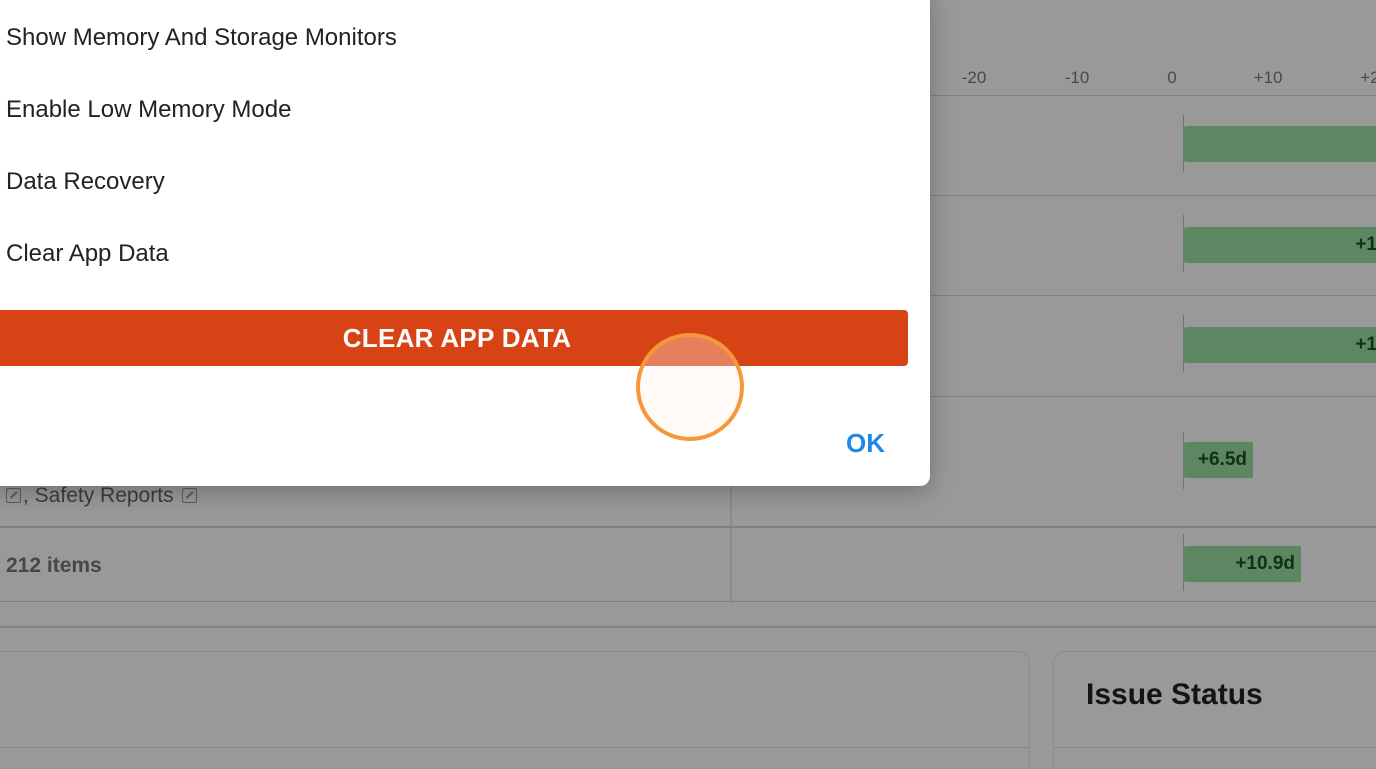 The width and height of the screenshot is (1376, 769). Describe the element at coordinates (201, 38) in the screenshot. I see `menu-item-show-memory-monitors: Show Memory And Storage Monitors` at that location.